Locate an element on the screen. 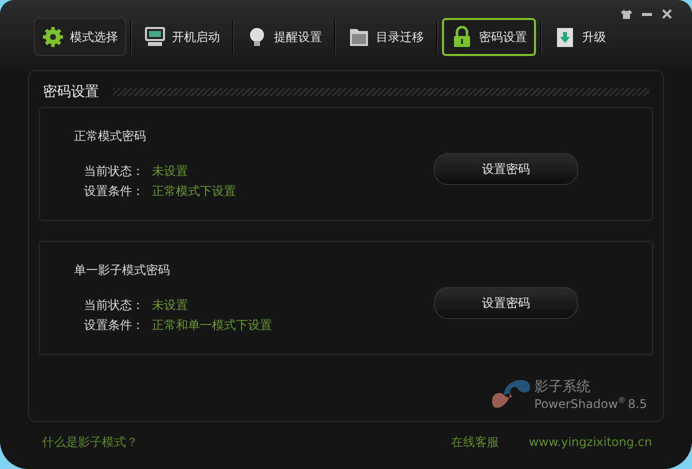 This screenshot has width=692, height=469. shirt-icon is located at coordinates (626, 14).